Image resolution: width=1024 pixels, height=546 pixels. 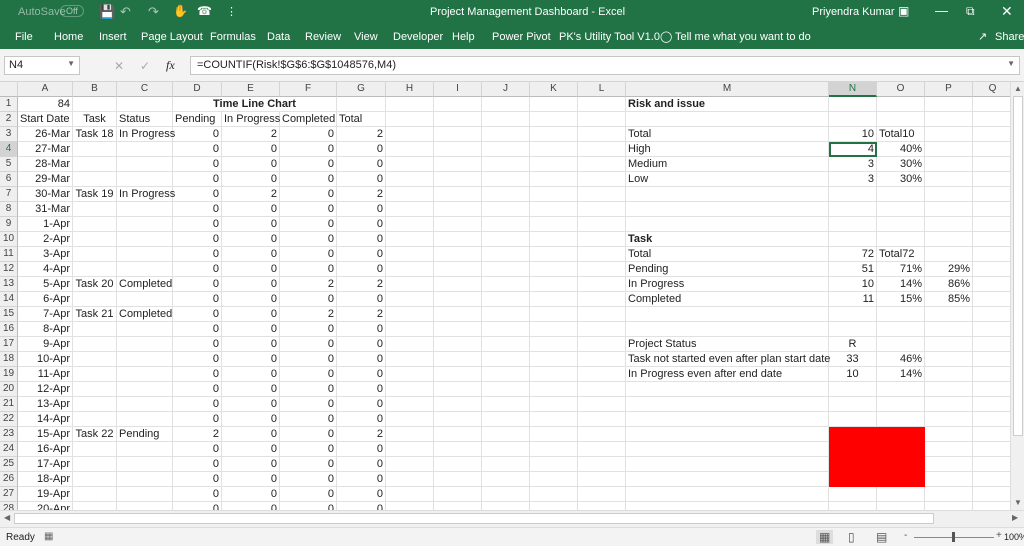 What do you see at coordinates (361, 374) in the screenshot?
I see `cell-G19: 0` at bounding box center [361, 374].